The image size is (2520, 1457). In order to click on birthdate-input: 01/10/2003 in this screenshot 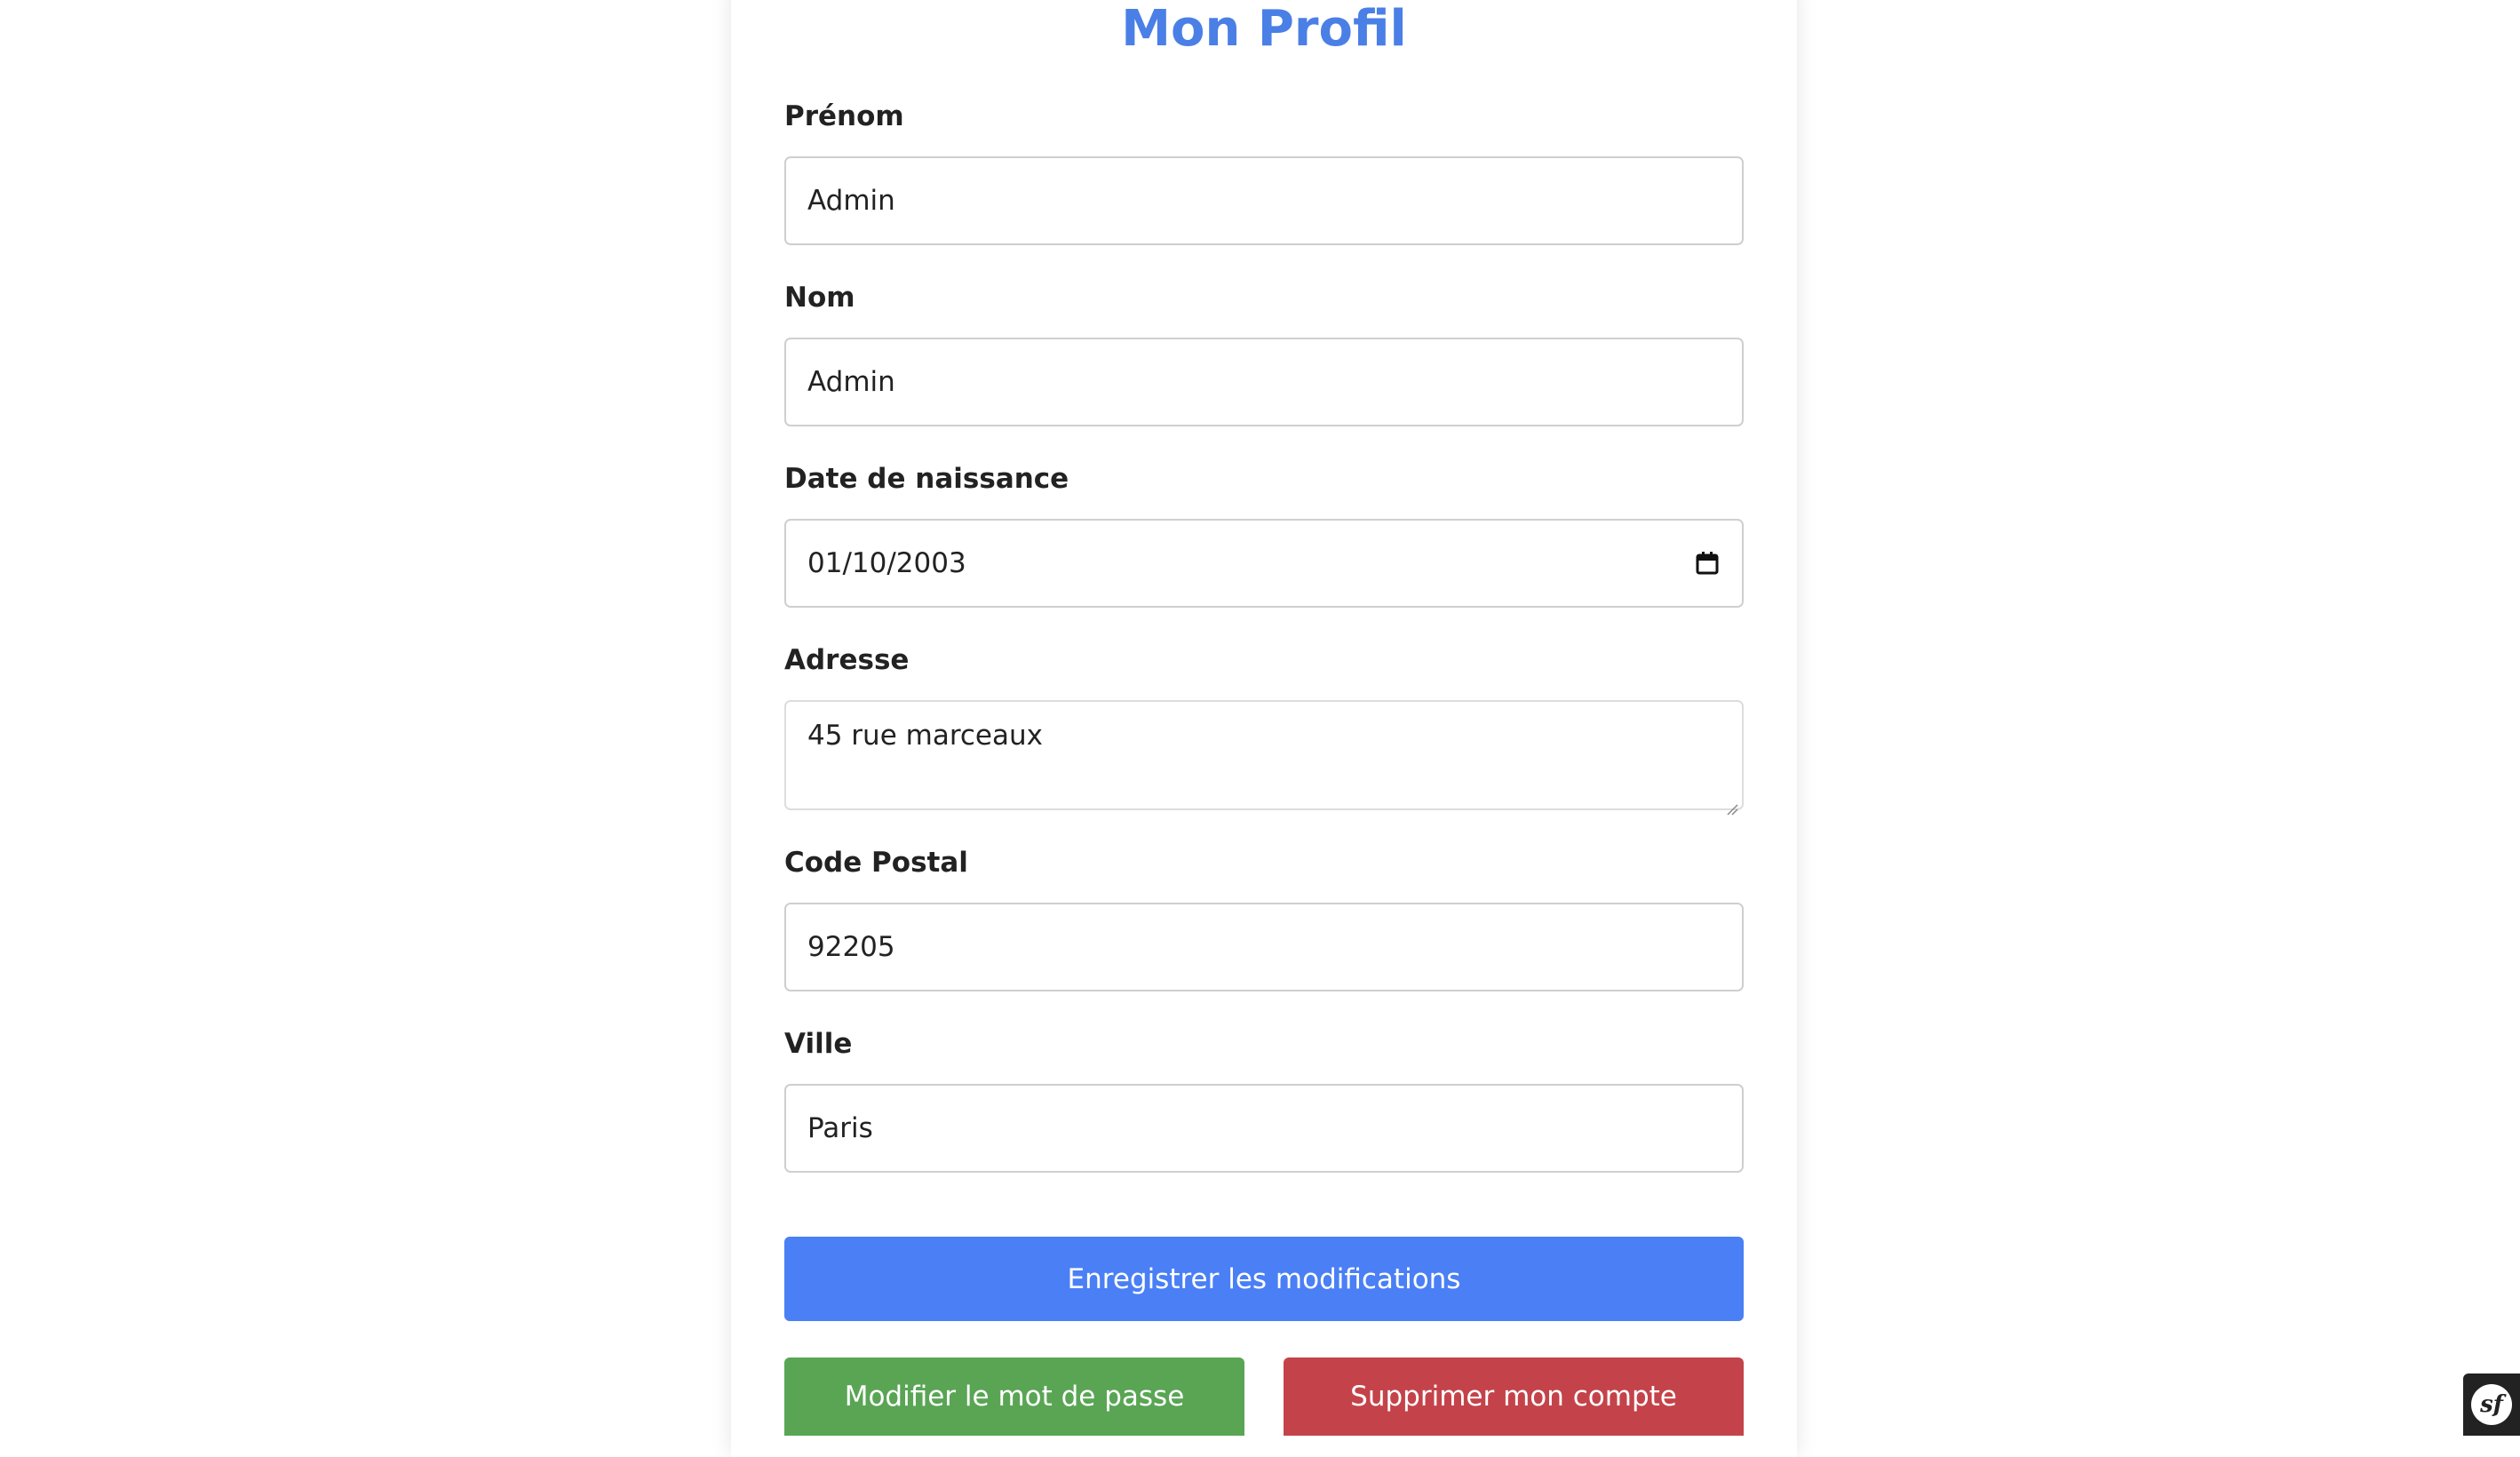, I will do `click(1264, 563)`.